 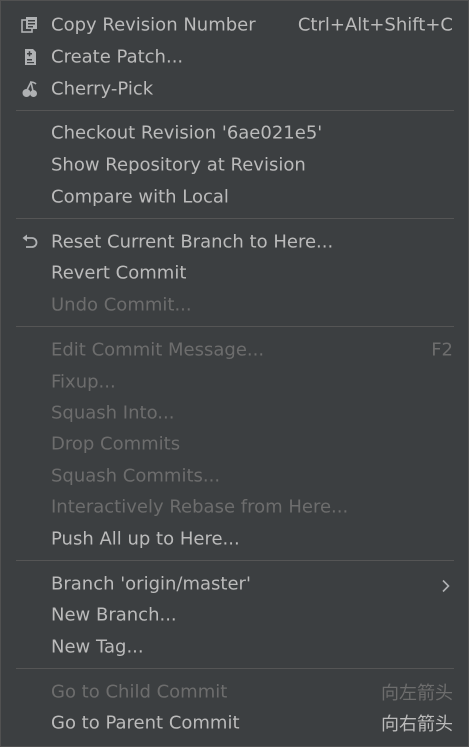 What do you see at coordinates (30, 242) in the screenshot?
I see `undo-arrow-icon` at bounding box center [30, 242].